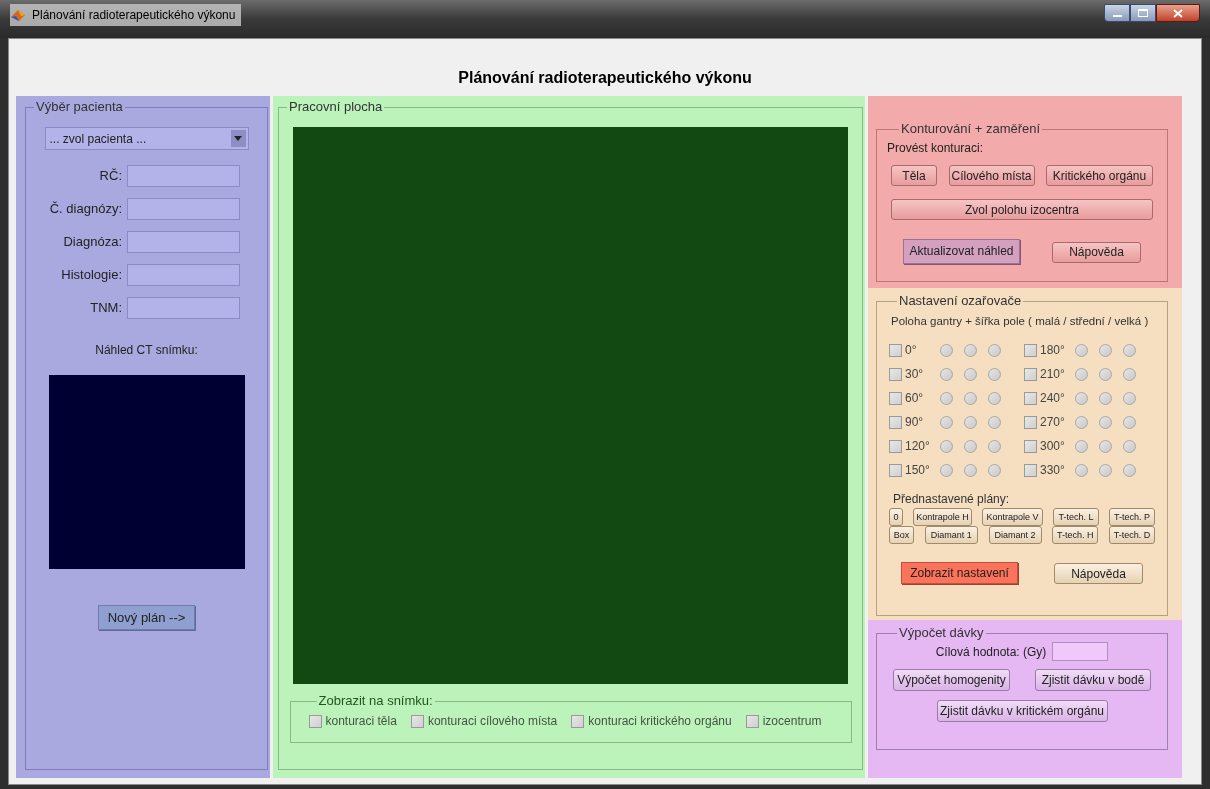 This screenshot has height=789, width=1210. What do you see at coordinates (936, 148) in the screenshot?
I see `section-label: Provést konturaci:` at bounding box center [936, 148].